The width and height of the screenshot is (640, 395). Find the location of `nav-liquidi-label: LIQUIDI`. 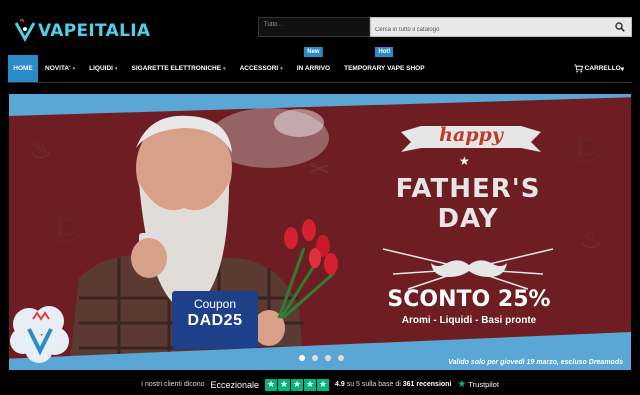

nav-liquidi-label: LIQUIDI is located at coordinates (101, 68).